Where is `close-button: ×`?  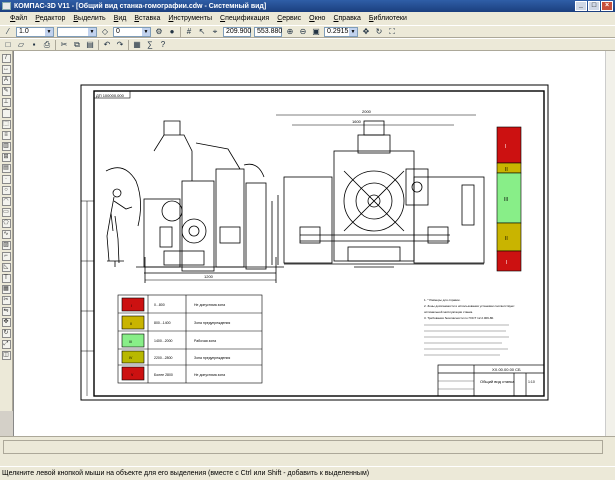
close-button: × is located at coordinates (607, 6).